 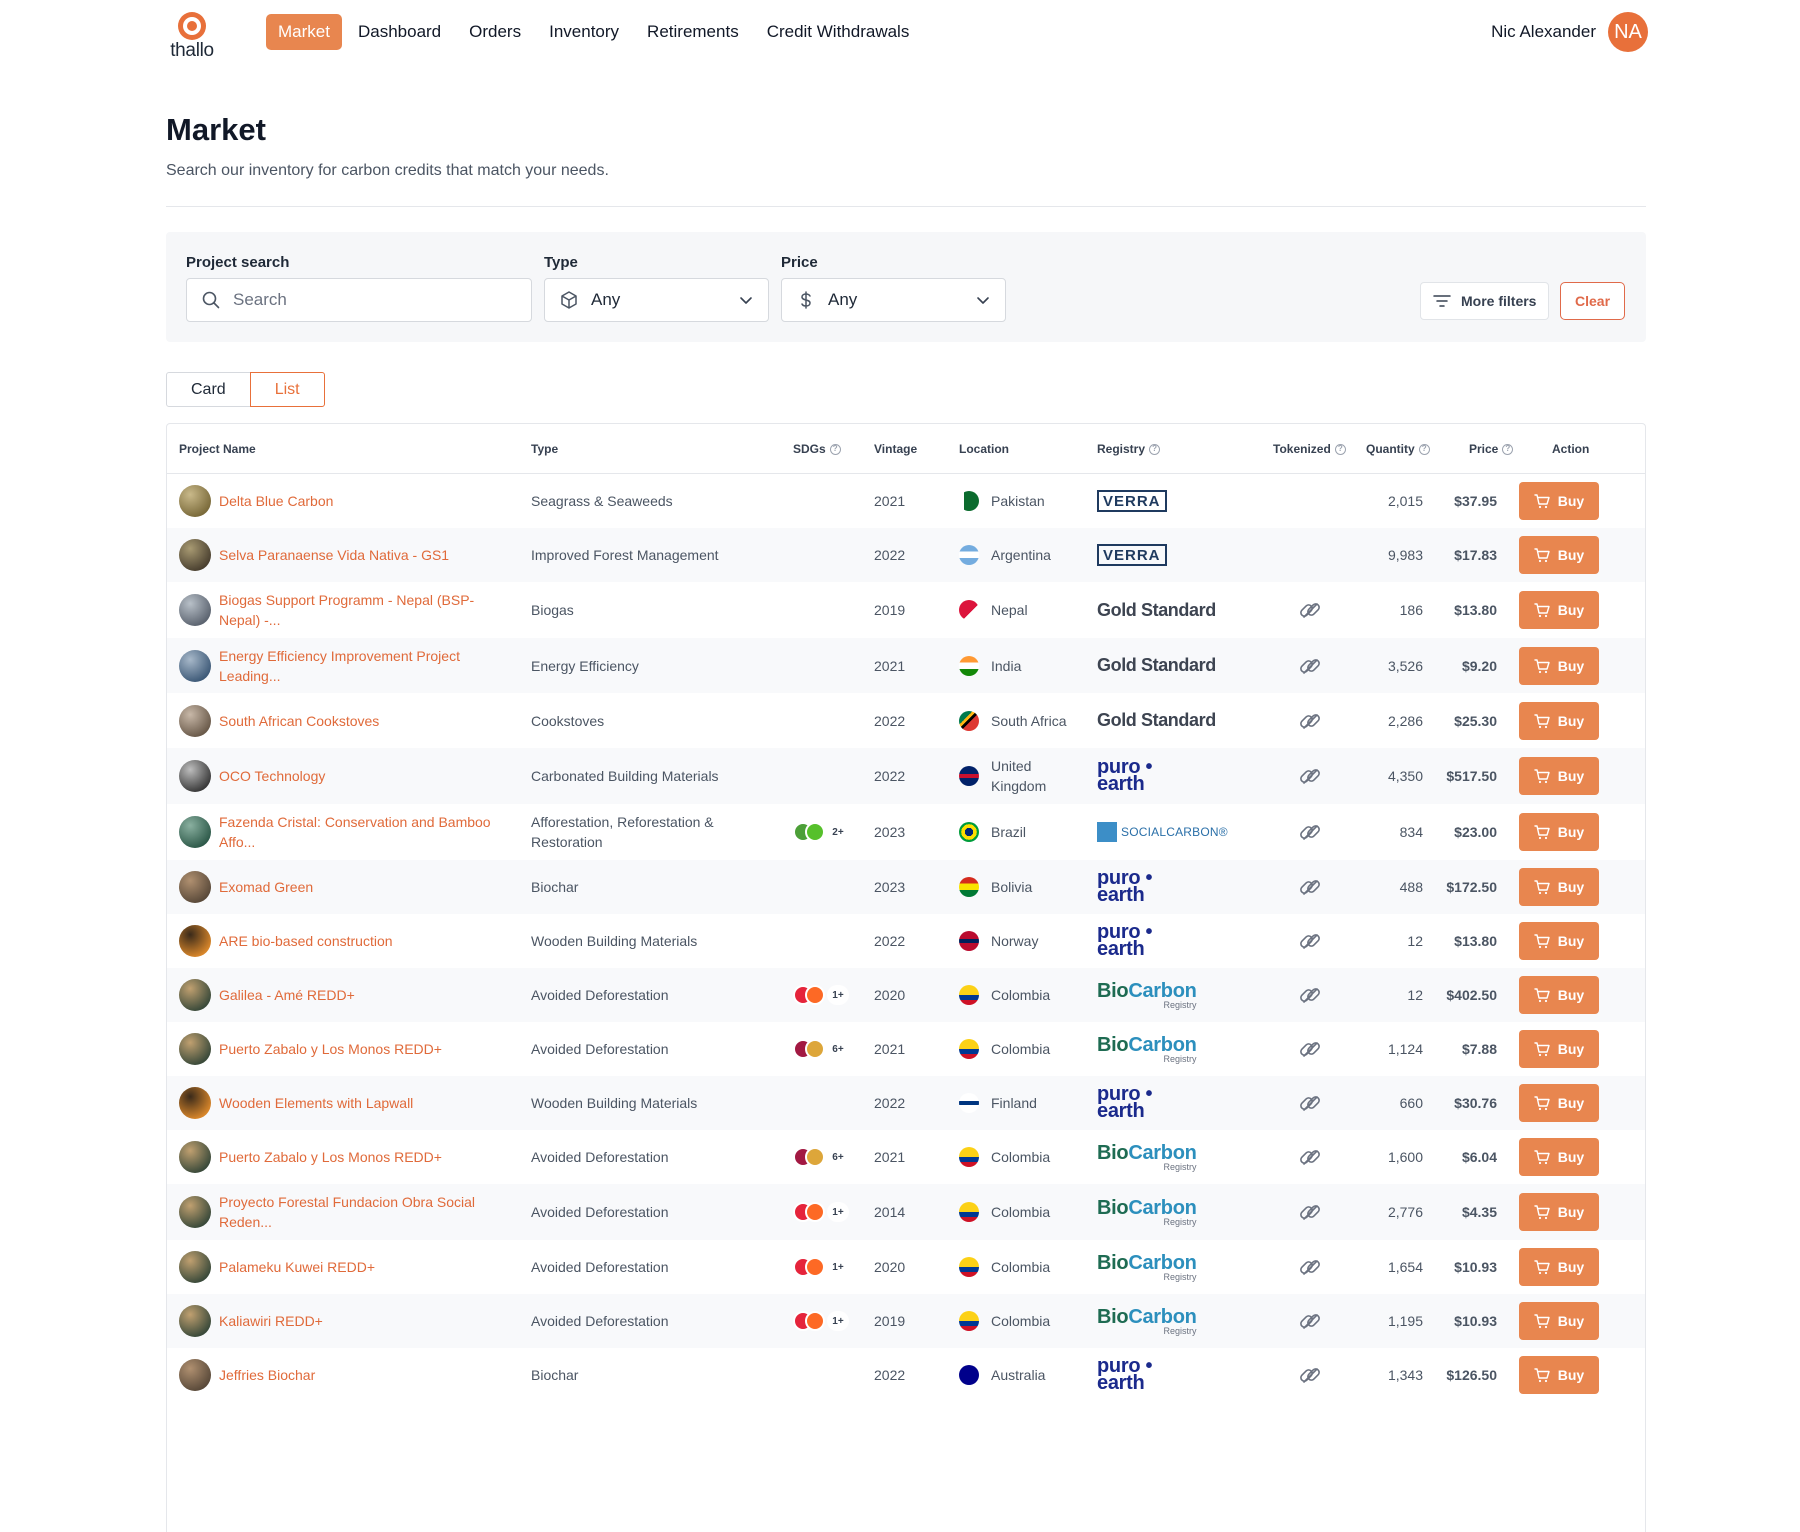 What do you see at coordinates (584, 32) in the screenshot?
I see `nav-inventory: Inventory` at bounding box center [584, 32].